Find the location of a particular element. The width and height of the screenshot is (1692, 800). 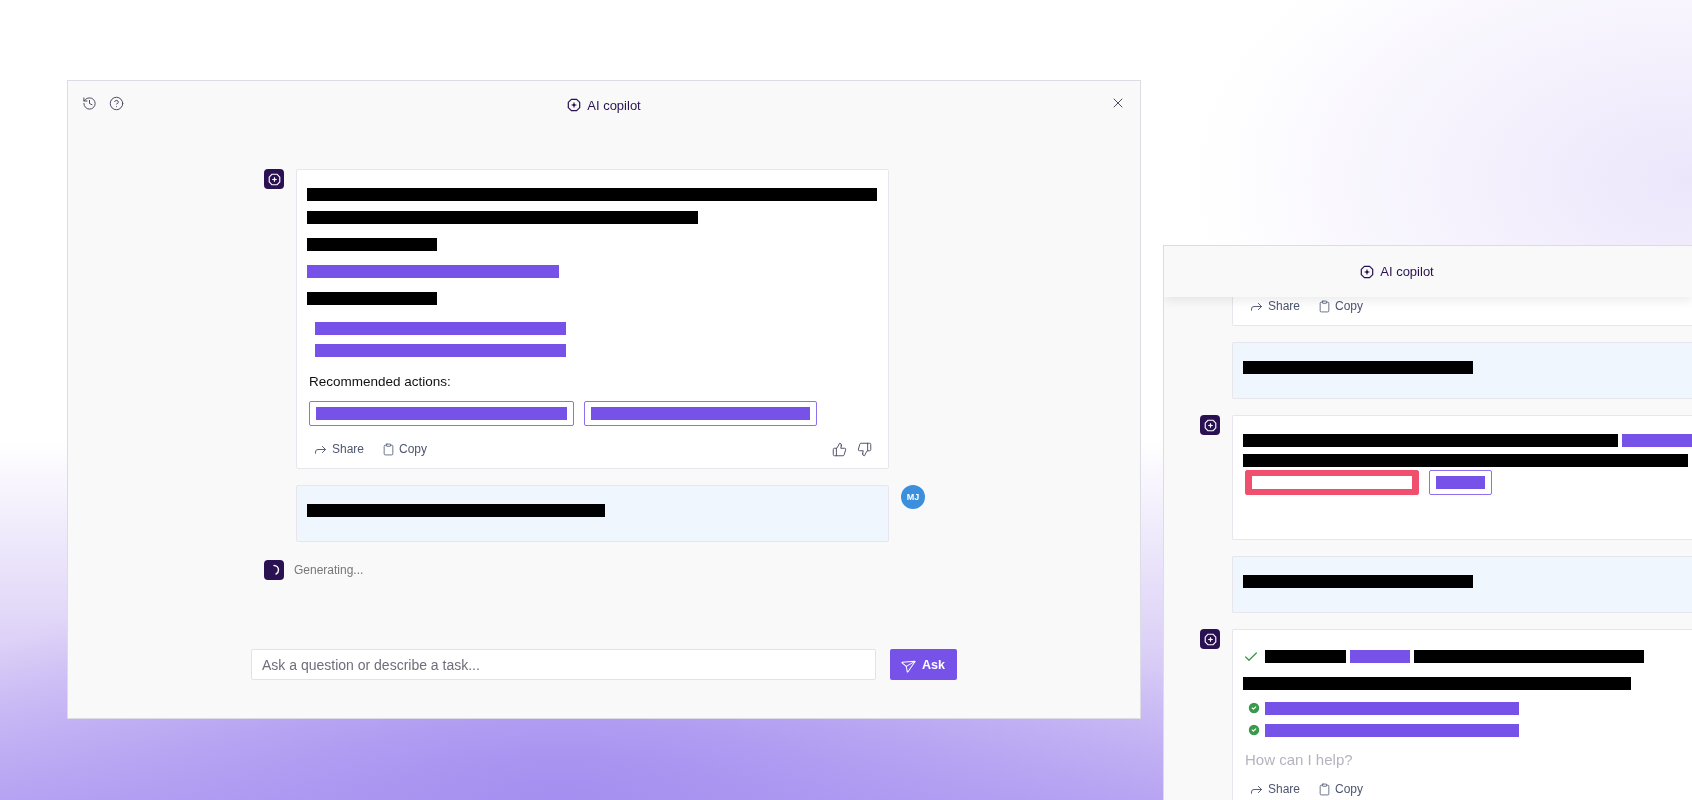

loading-indicator is located at coordinates (274, 570).